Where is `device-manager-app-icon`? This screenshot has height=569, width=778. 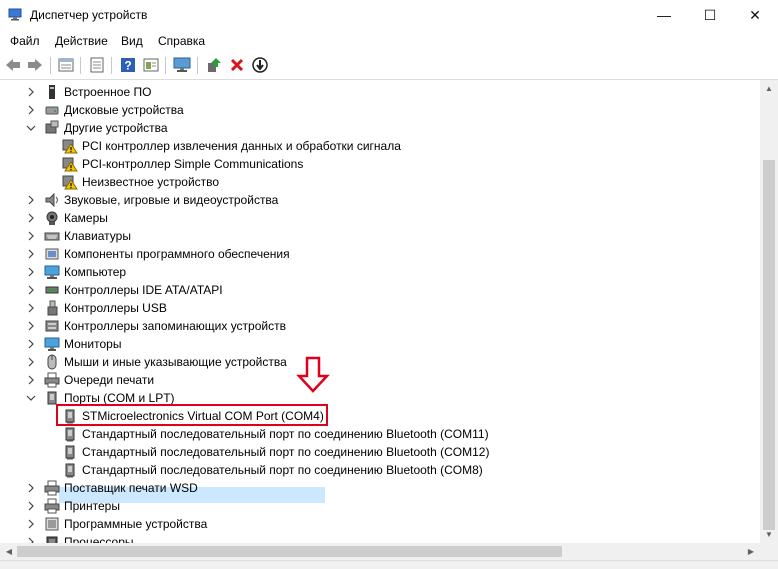 device-manager-app-icon is located at coordinates (15, 14).